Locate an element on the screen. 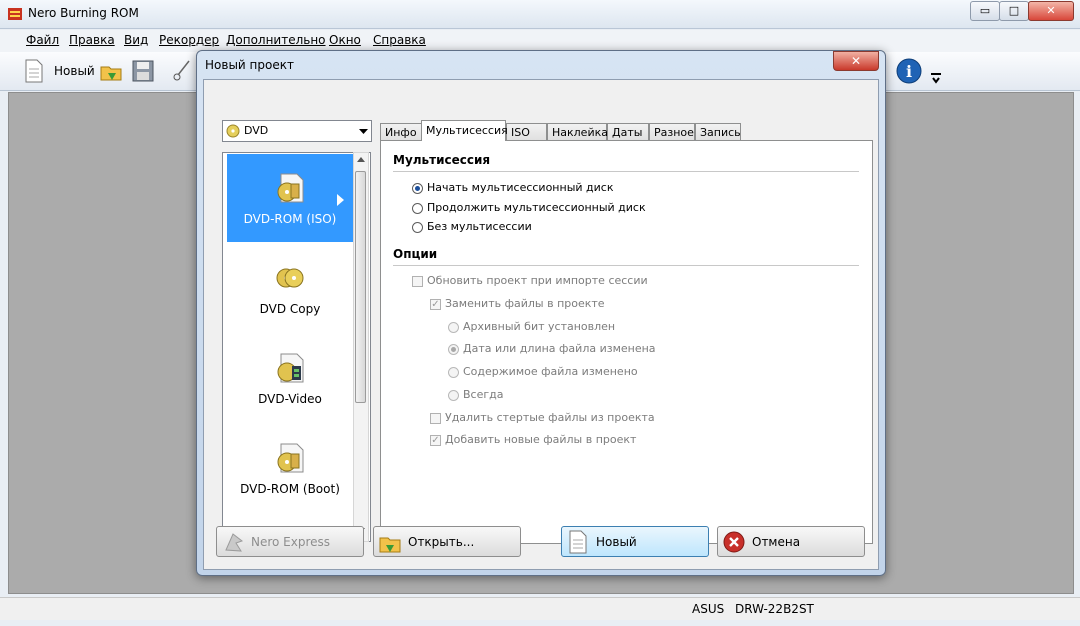 Image resolution: width=1080 pixels, height=626 pixels. disc-icon is located at coordinates (233, 131).